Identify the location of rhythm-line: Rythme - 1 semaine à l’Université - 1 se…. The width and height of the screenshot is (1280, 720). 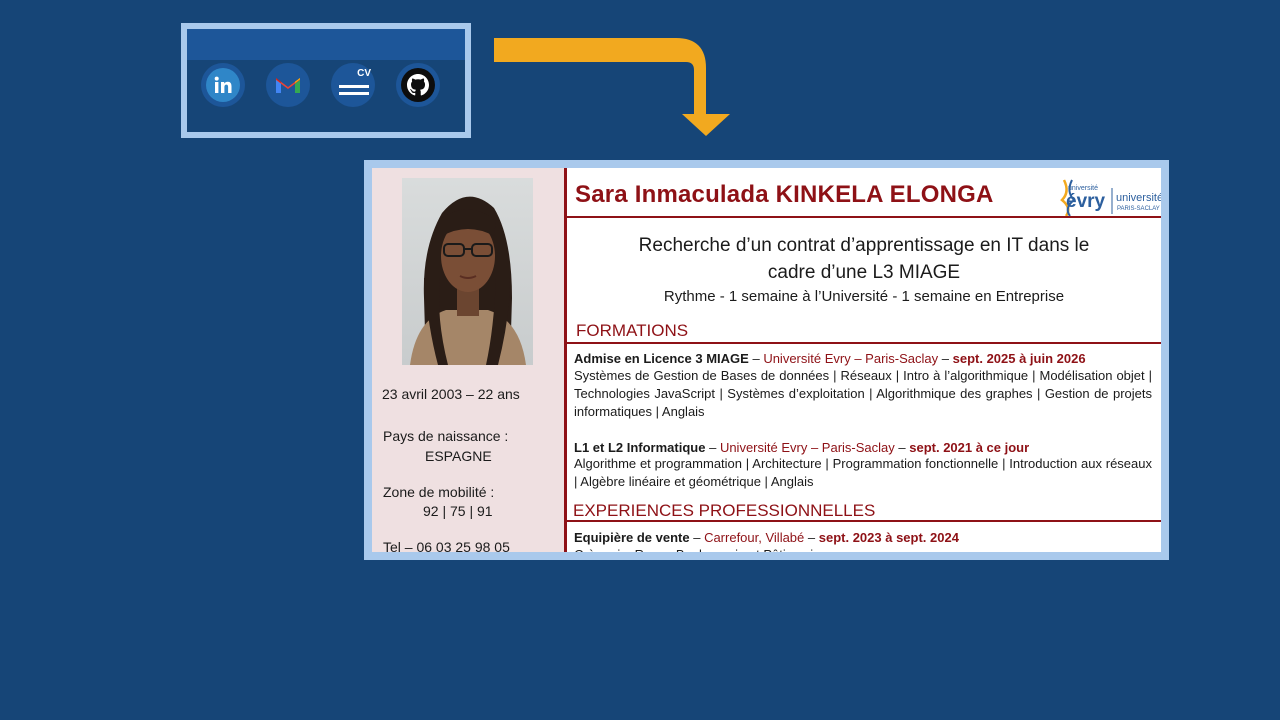
(864, 296).